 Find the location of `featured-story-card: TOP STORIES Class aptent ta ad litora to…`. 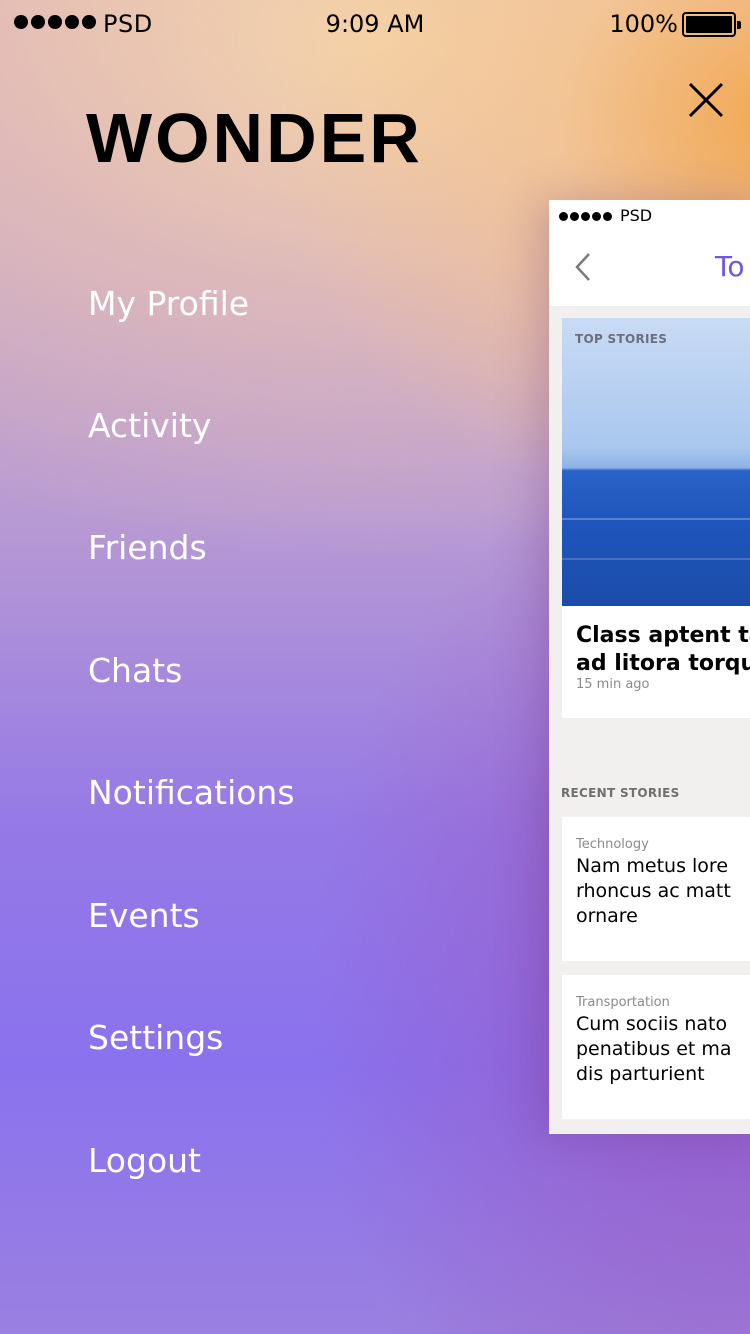

featured-story-card: TOP STORIES Class aptent ta ad litora to… is located at coordinates (656, 518).